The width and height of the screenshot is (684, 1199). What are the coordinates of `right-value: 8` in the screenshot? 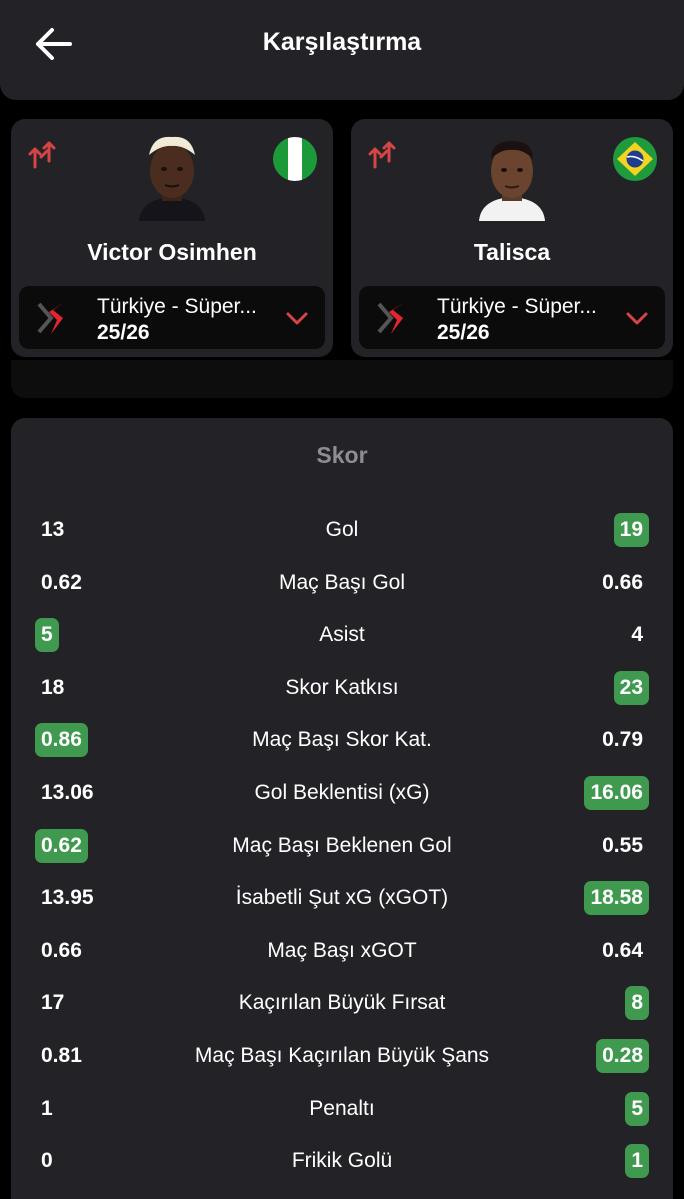 It's located at (637, 1003).